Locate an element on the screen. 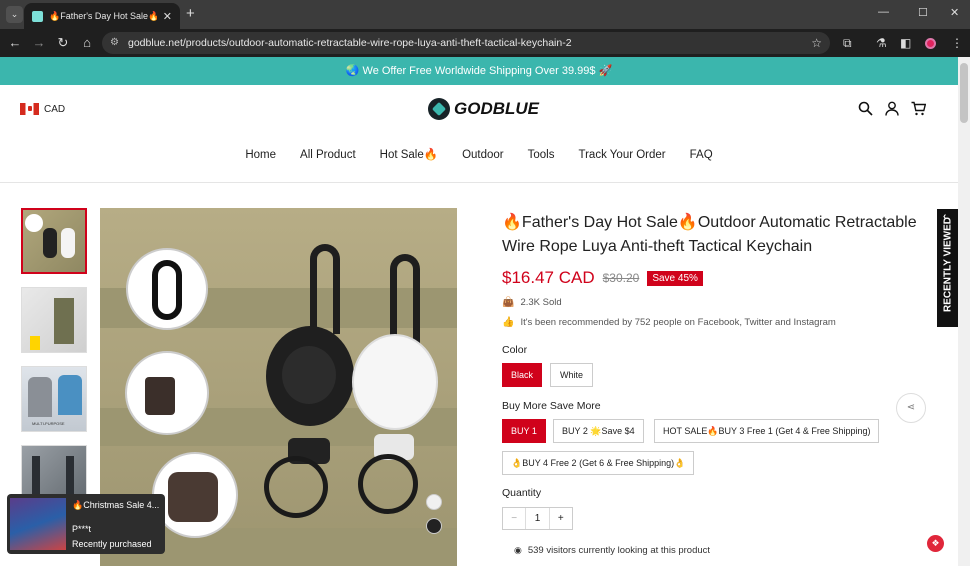 The height and width of the screenshot is (566, 970). search-icon is located at coordinates (865, 110).